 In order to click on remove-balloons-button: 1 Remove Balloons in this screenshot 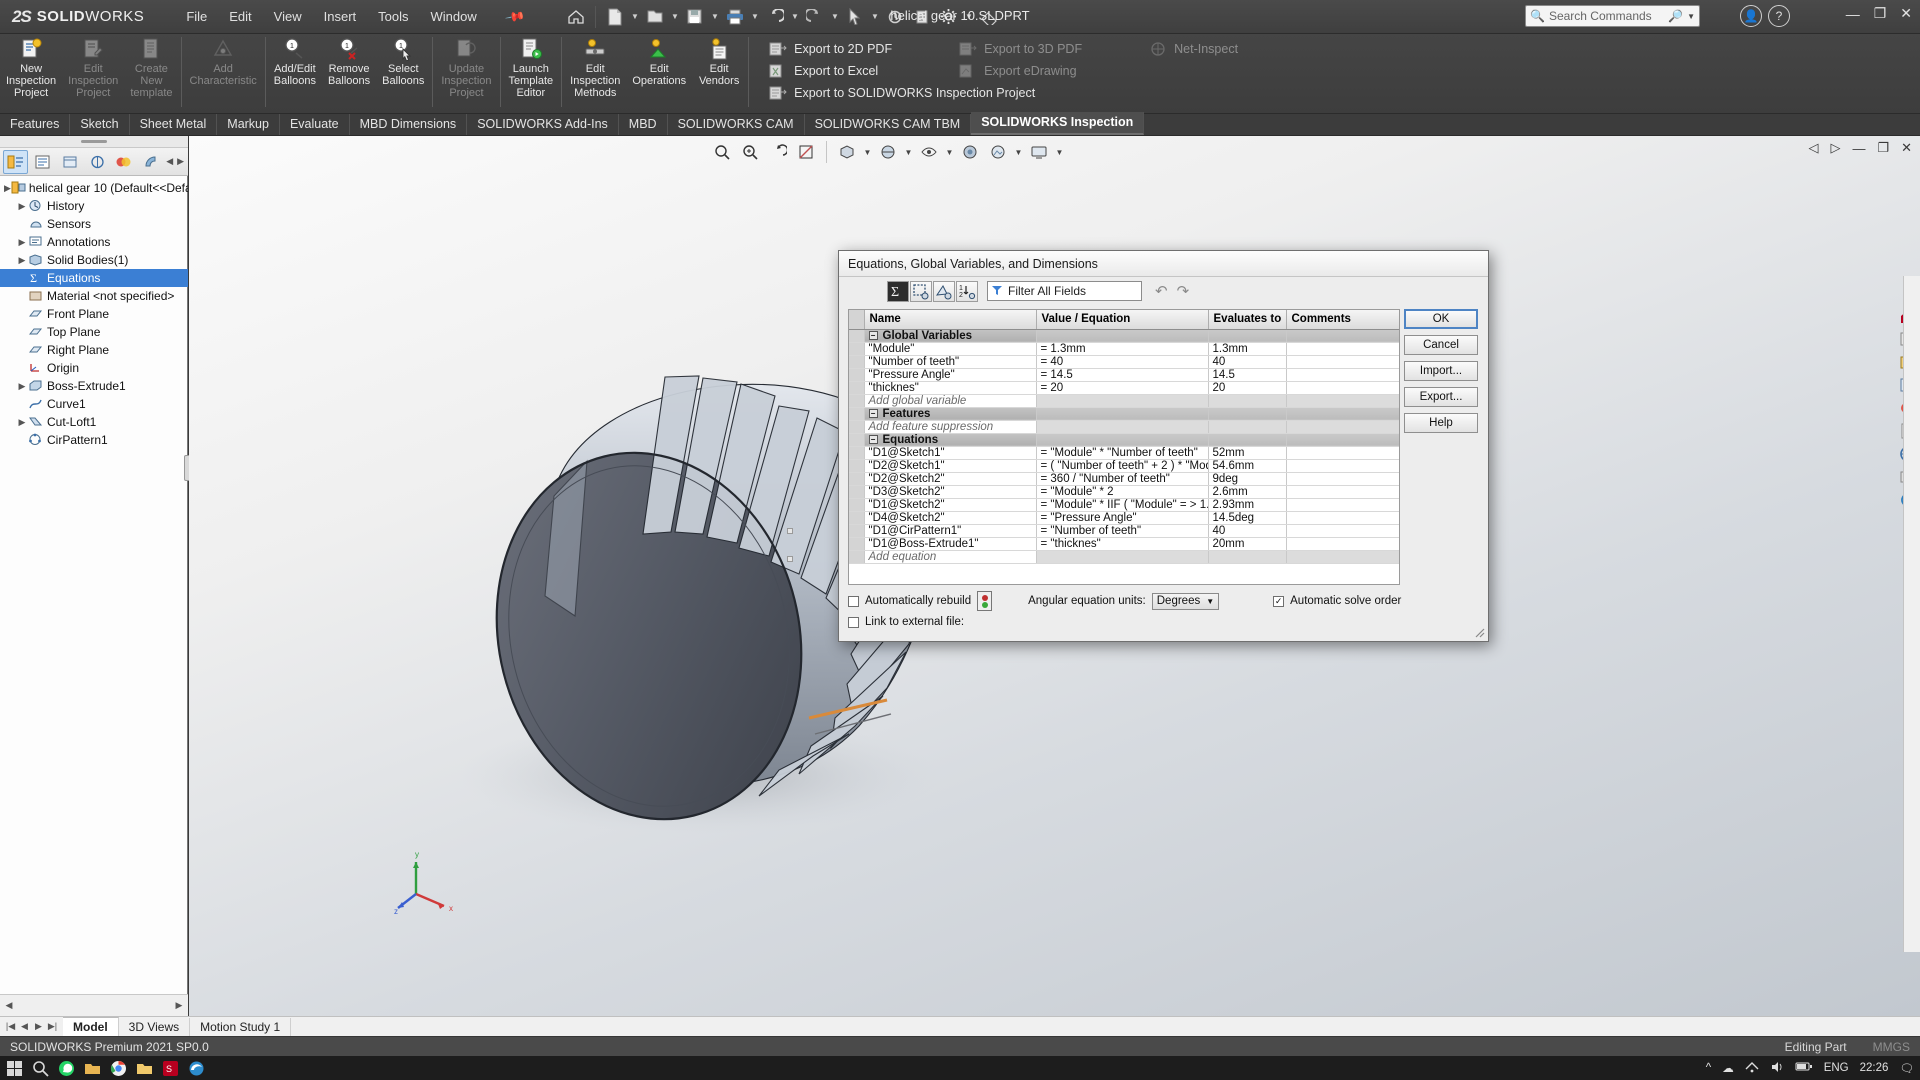, I will do `click(349, 74)`.